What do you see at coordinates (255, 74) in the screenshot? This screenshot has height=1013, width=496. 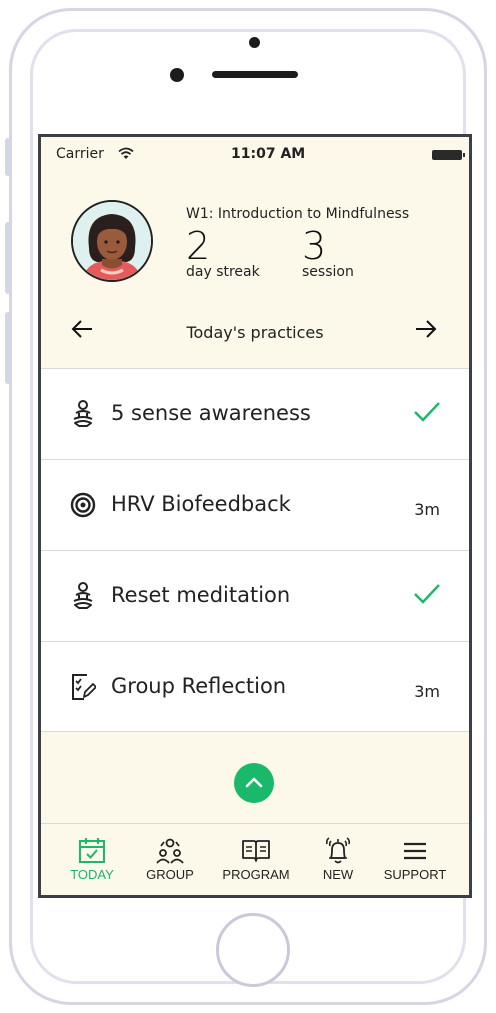 I see `earpiece-speaker` at bounding box center [255, 74].